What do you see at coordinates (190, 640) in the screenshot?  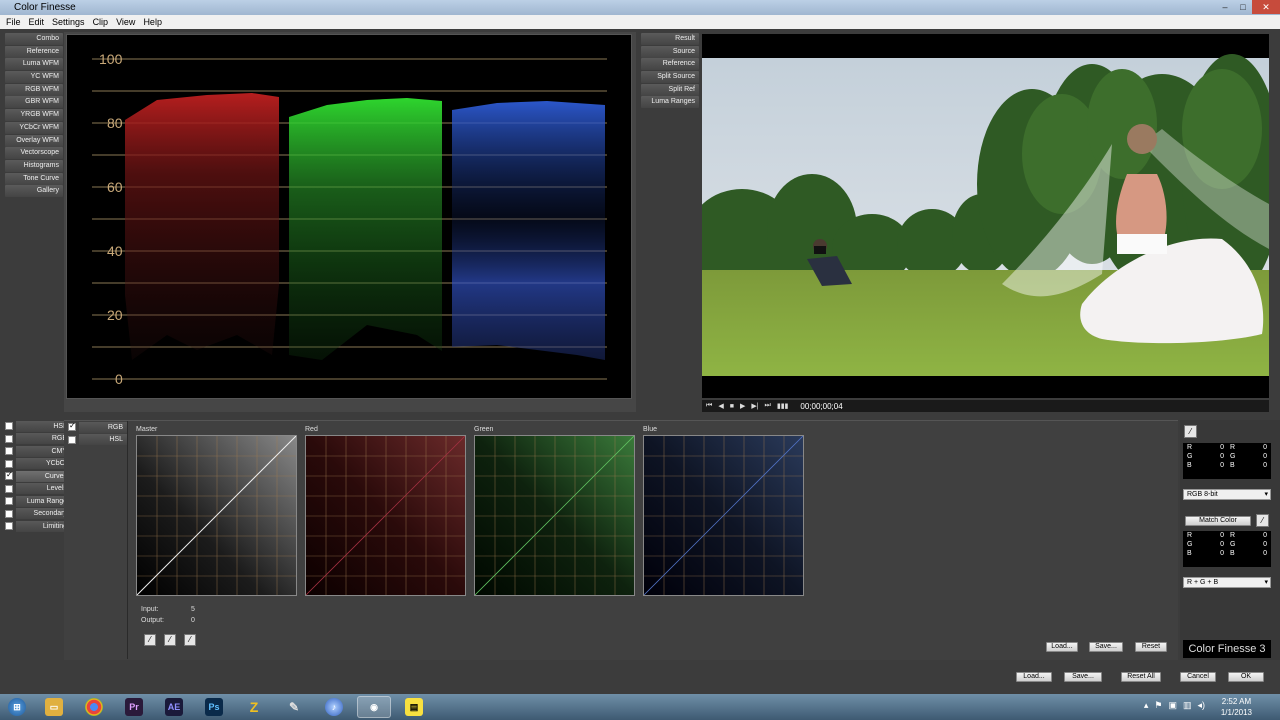 I see `white-eyedropper-icon: ⁄` at bounding box center [190, 640].